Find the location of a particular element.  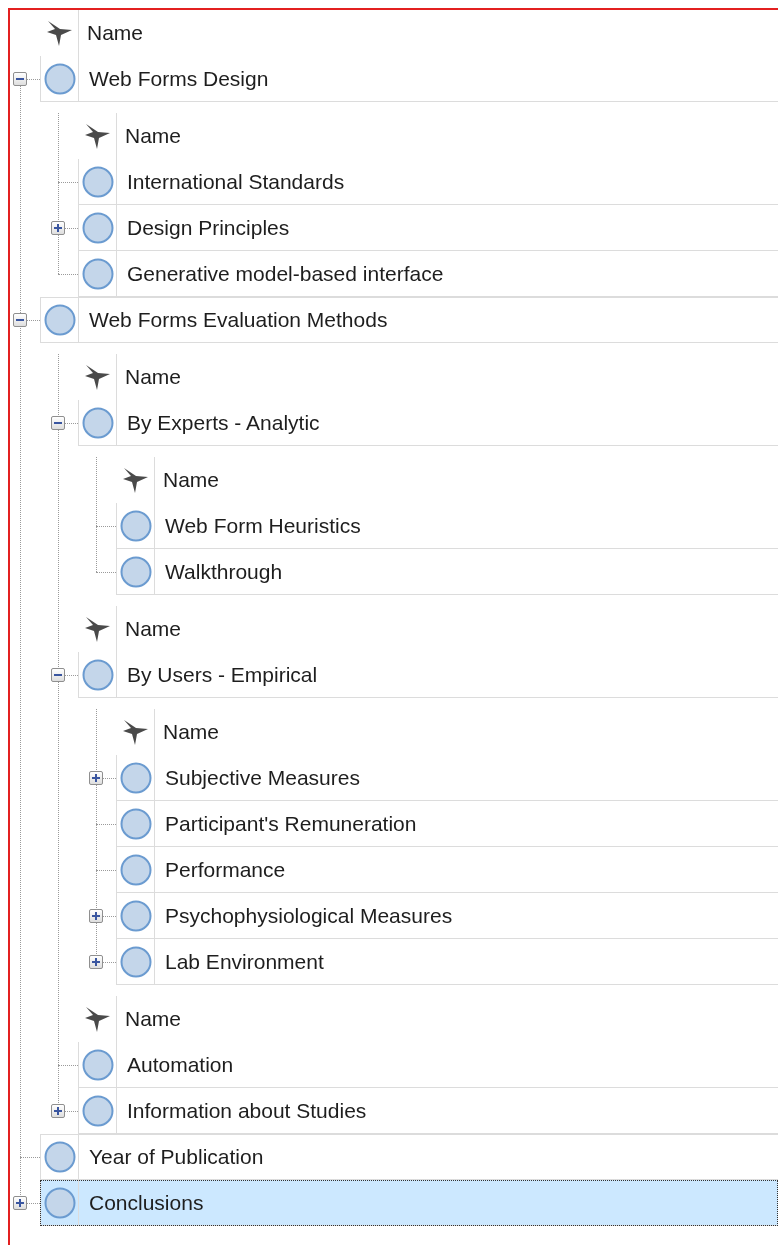

node-label: Web Forms Evaluation Methods is located at coordinates (238, 320).